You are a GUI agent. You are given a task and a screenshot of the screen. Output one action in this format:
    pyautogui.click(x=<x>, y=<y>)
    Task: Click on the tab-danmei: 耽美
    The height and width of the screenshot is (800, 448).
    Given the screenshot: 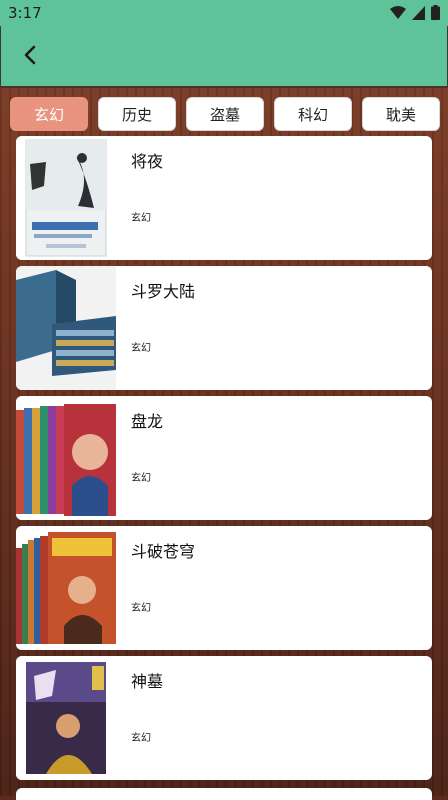 What is the action you would take?
    pyautogui.click(x=401, y=114)
    